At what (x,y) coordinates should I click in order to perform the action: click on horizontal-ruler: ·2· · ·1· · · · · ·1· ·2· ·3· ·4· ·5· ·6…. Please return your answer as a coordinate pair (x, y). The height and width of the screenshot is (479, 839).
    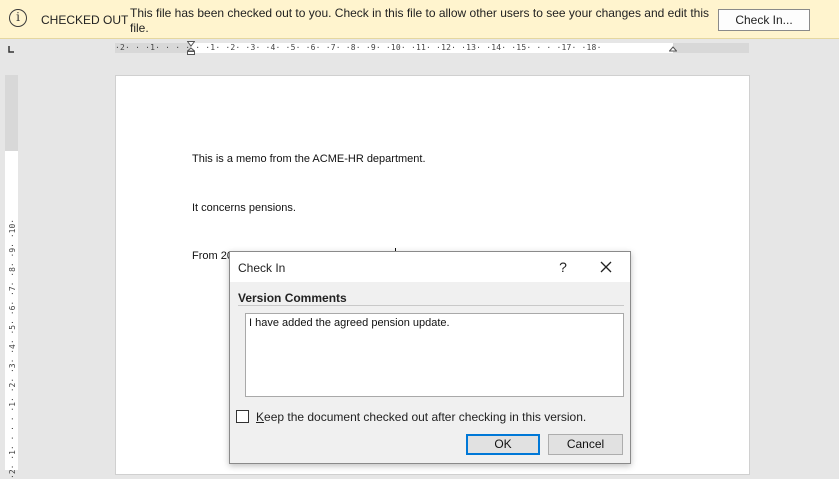
    Looking at the image, I should click on (432, 48).